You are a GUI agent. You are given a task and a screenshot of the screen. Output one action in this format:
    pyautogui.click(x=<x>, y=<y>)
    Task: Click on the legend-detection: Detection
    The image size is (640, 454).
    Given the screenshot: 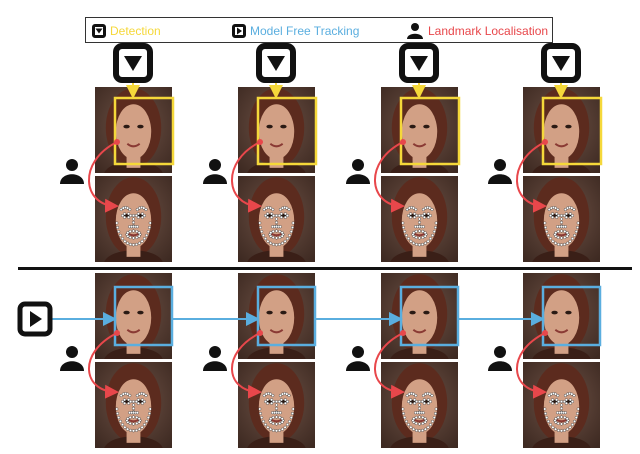 What is the action you would take?
    pyautogui.click(x=126, y=31)
    